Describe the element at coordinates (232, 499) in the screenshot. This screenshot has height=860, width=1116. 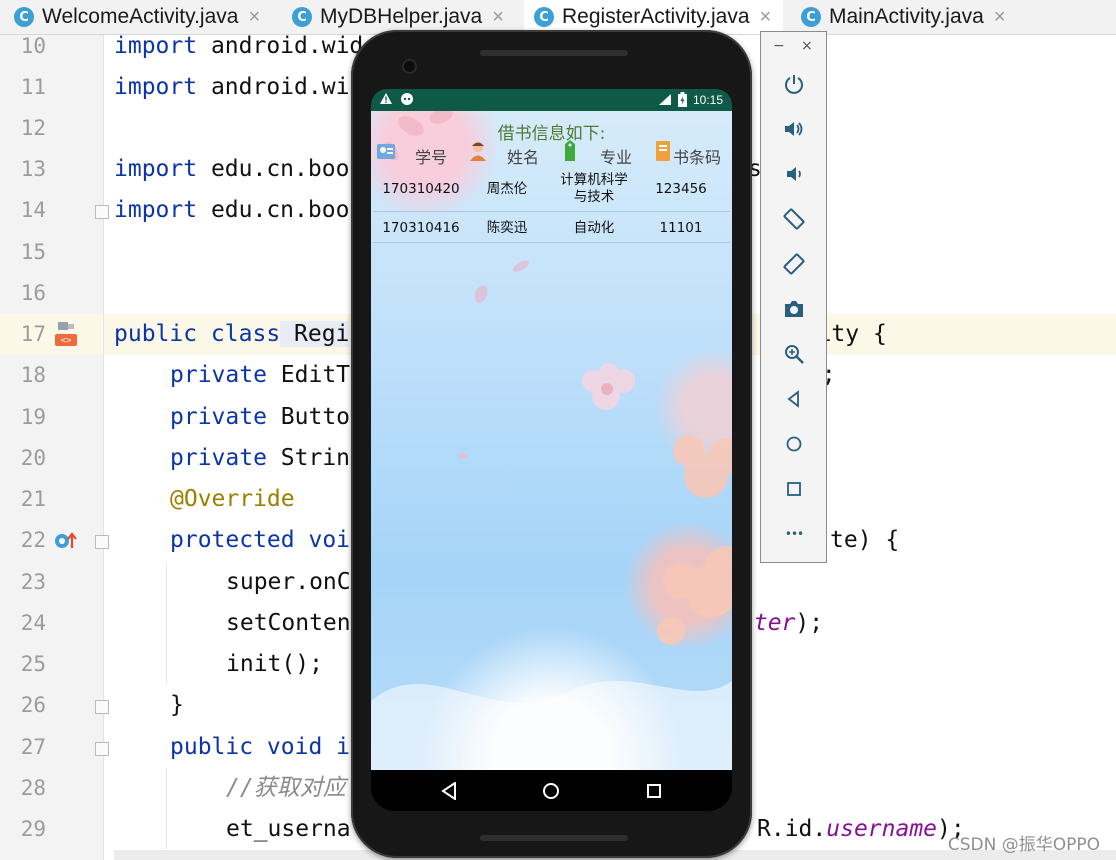
I see `code-line: @Override` at that location.